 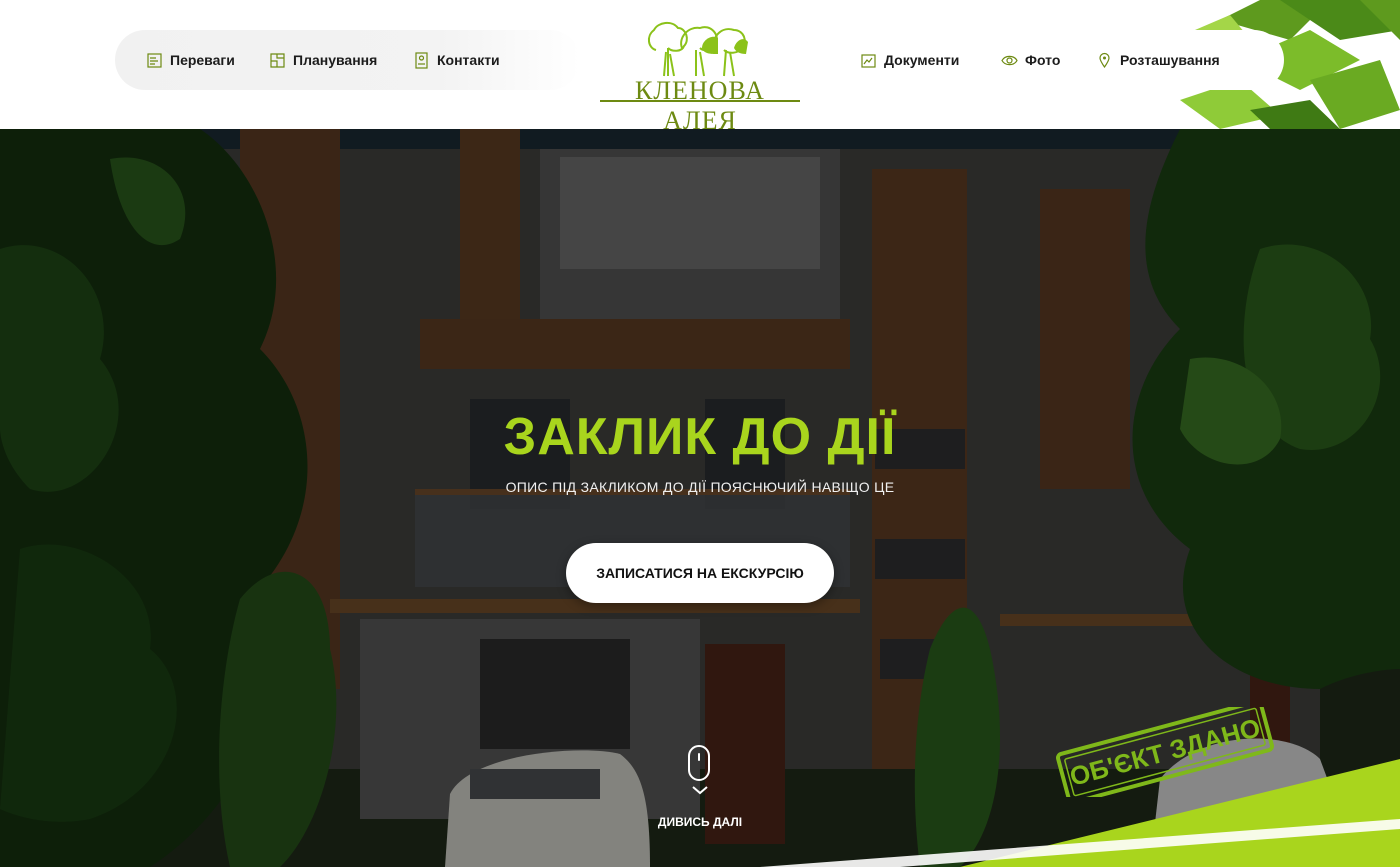 I want to click on nav-item-documents: Документи, so click(x=909, y=60).